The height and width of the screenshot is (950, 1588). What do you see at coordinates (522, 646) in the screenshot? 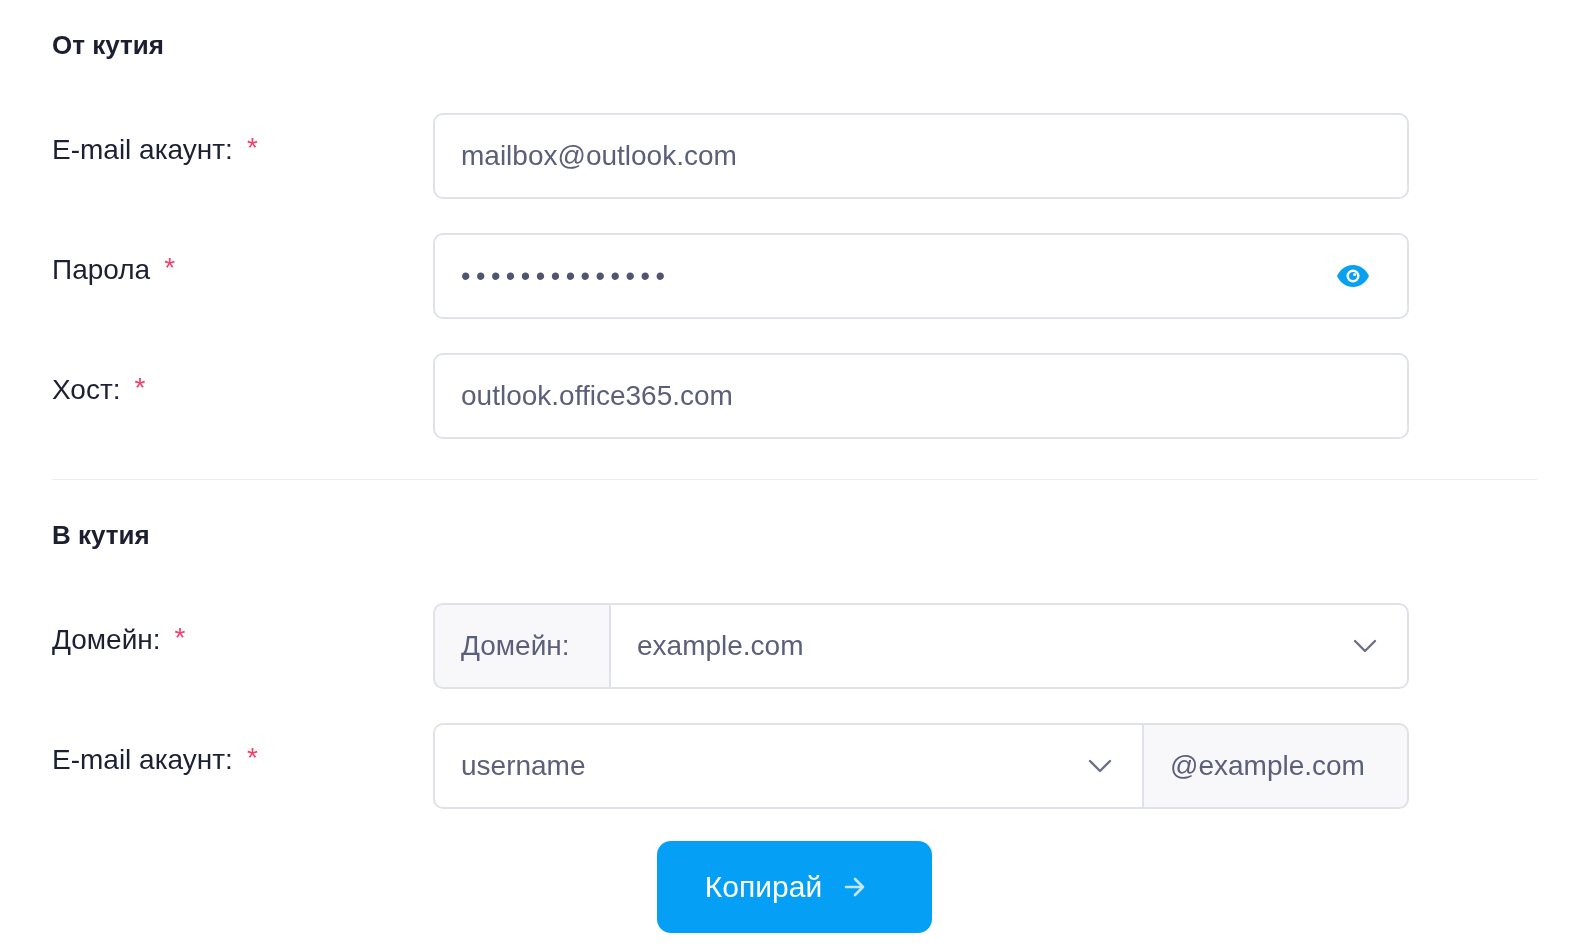
I see `domain-prefix: Домейн:` at bounding box center [522, 646].